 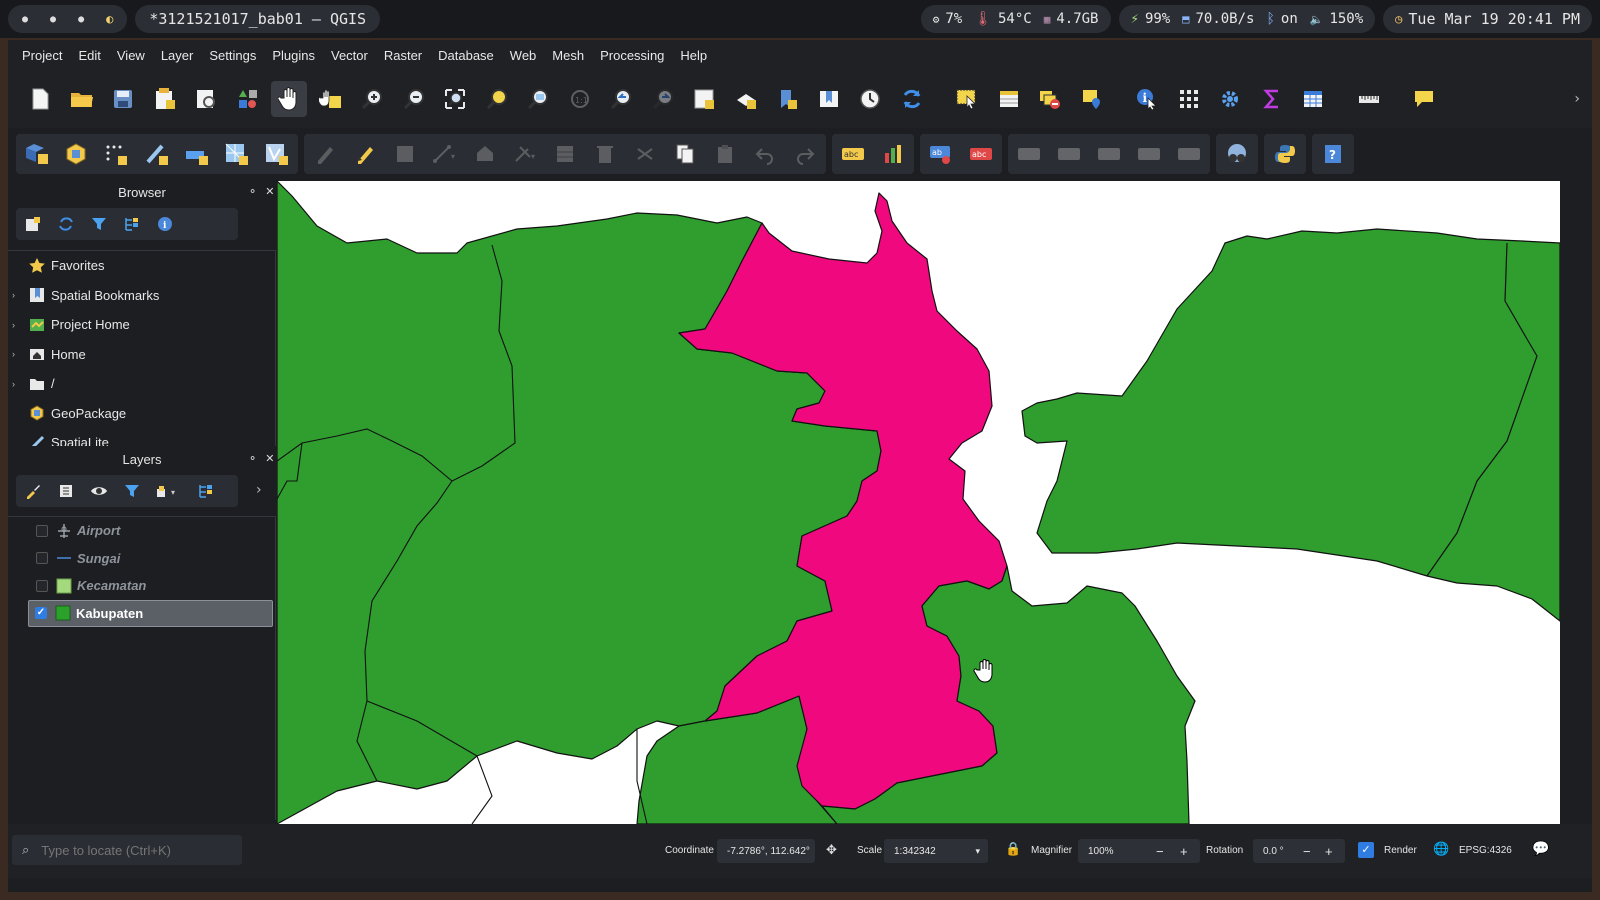 I want to click on new-geopackage-layer-button, so click(x=77, y=154).